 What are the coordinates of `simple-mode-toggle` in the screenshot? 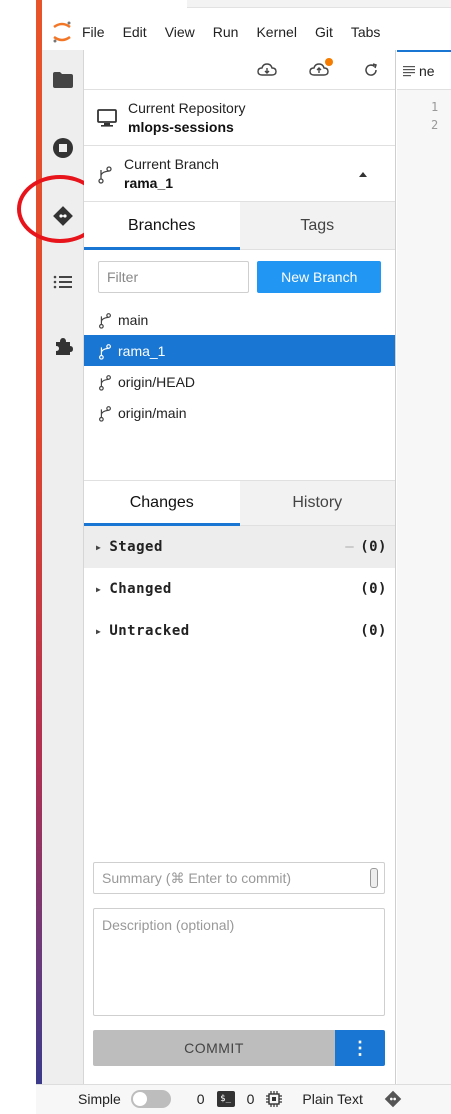 It's located at (150, 1099).